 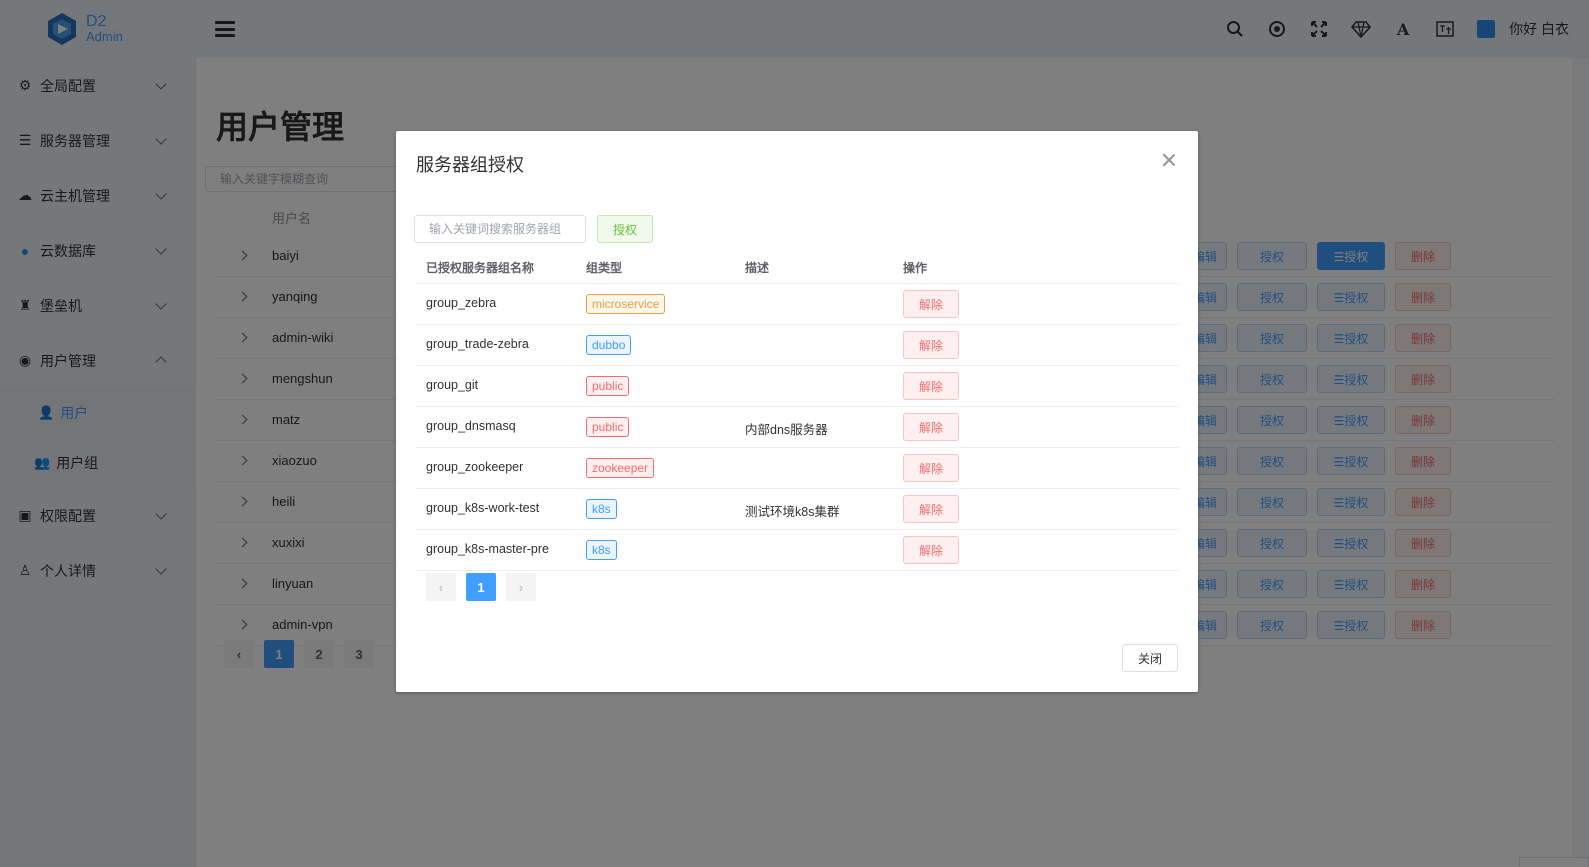 I want to click on group-name-cell: group_trade-zebra, so click(x=477, y=344).